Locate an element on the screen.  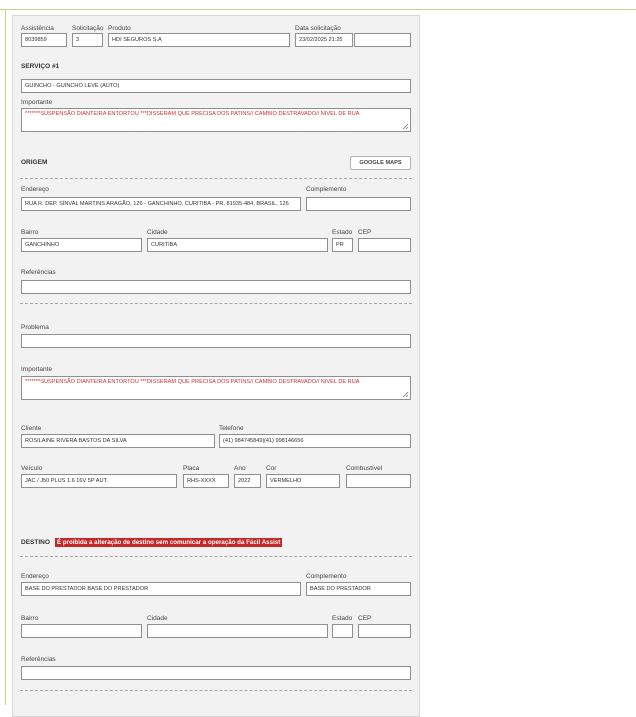
veiculo-label: Veículo is located at coordinates (32, 468).